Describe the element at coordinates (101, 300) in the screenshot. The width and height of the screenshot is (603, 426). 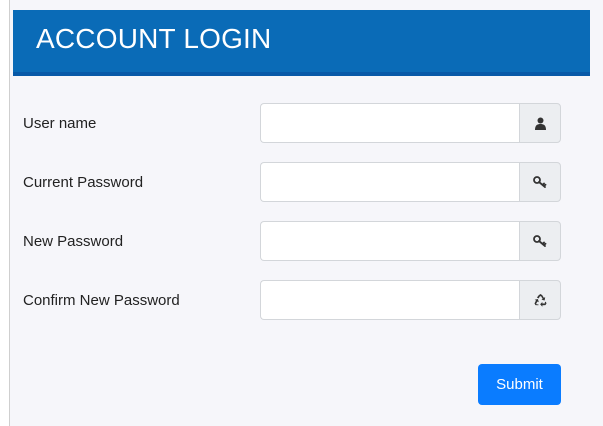
I see `confirm-password-label: Confirm New Password` at that location.